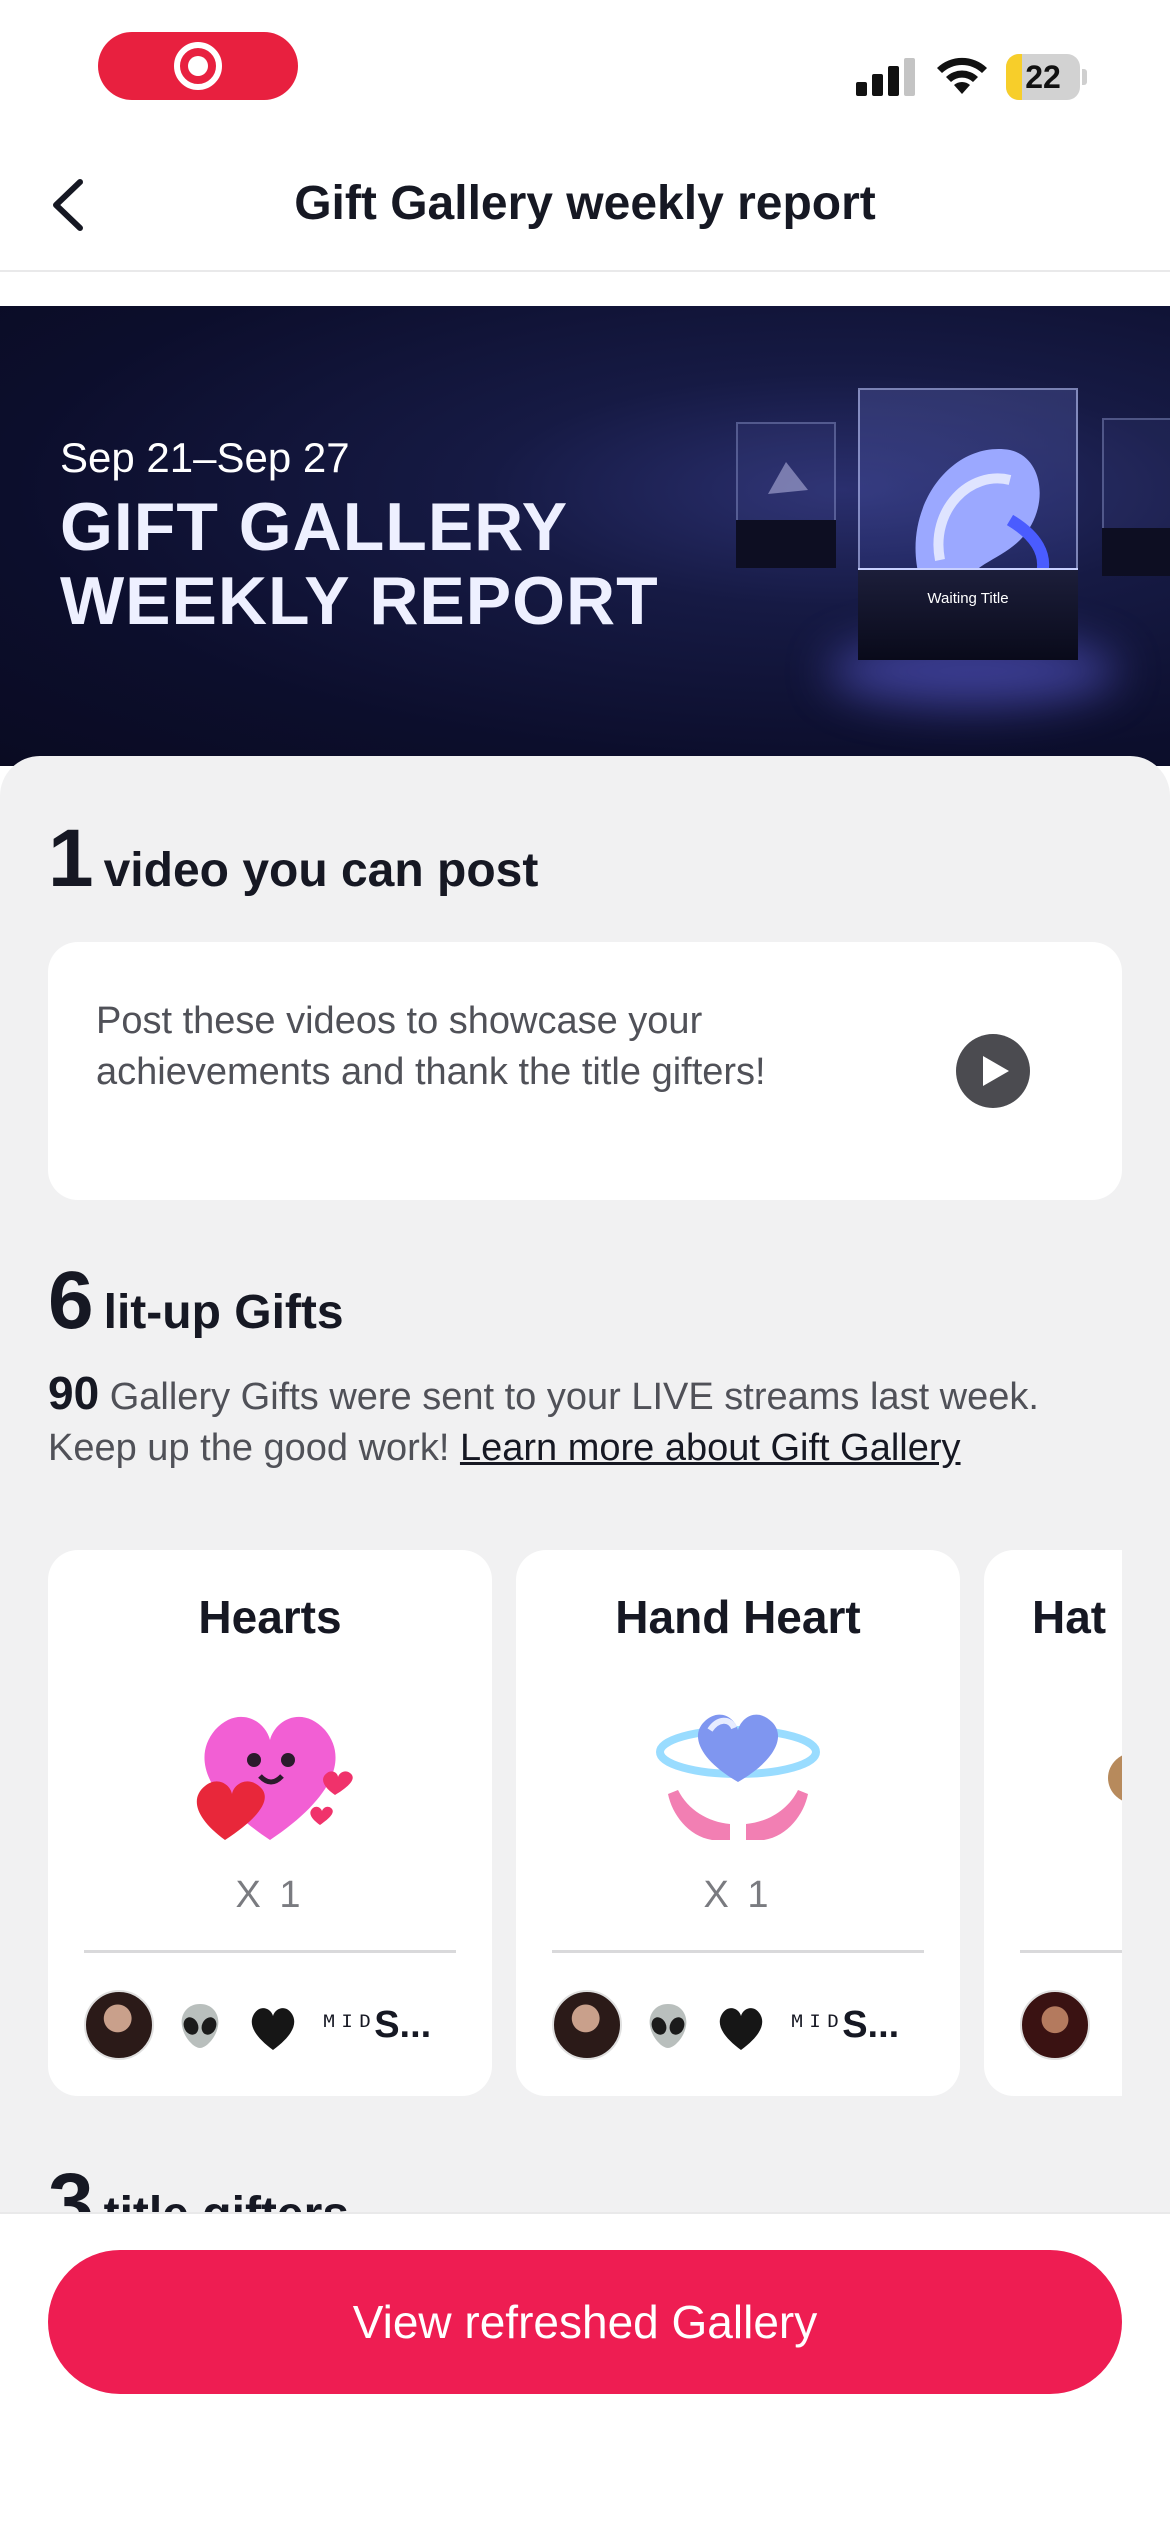 This screenshot has width=1170, height=2532. Describe the element at coordinates (585, 70) in the screenshot. I see `status-bar: 22` at that location.